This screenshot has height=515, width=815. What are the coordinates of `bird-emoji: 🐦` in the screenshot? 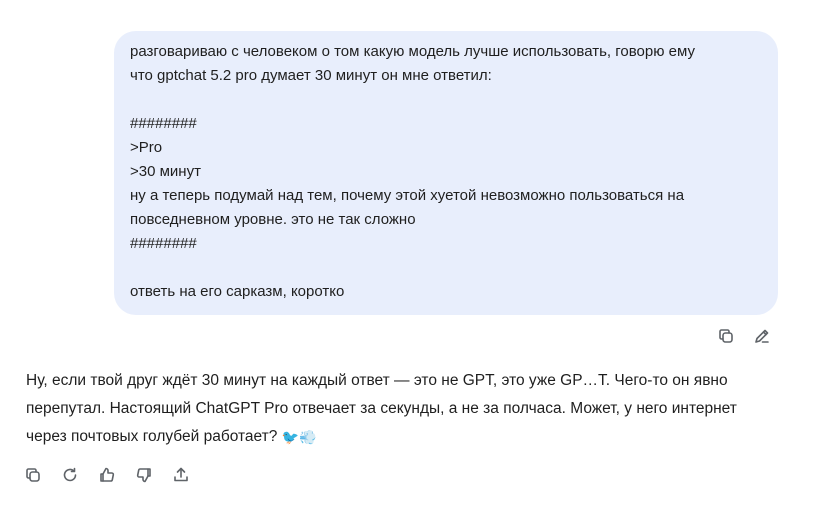 It's located at (290, 437).